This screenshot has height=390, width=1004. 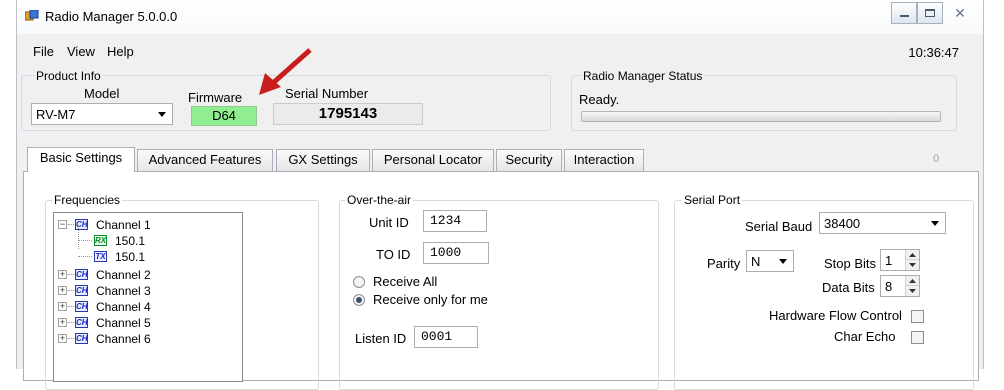 What do you see at coordinates (148, 291) in the screenshot?
I see `tree-item-channel-3: + CH Channel 3` at bounding box center [148, 291].